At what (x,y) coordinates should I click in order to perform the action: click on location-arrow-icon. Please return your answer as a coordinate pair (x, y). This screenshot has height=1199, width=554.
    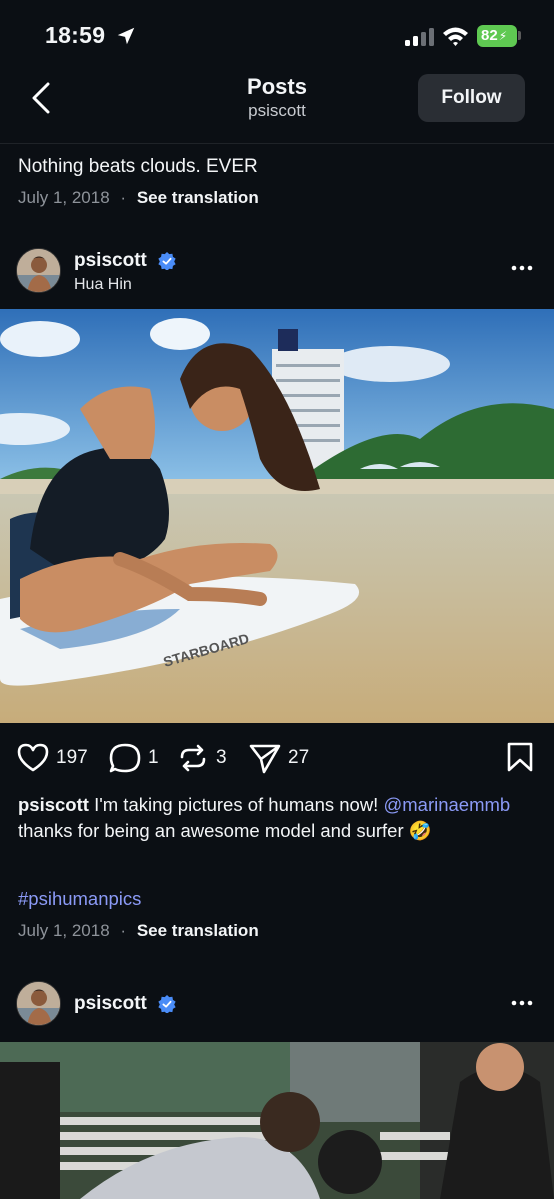
    Looking at the image, I should click on (126, 36).